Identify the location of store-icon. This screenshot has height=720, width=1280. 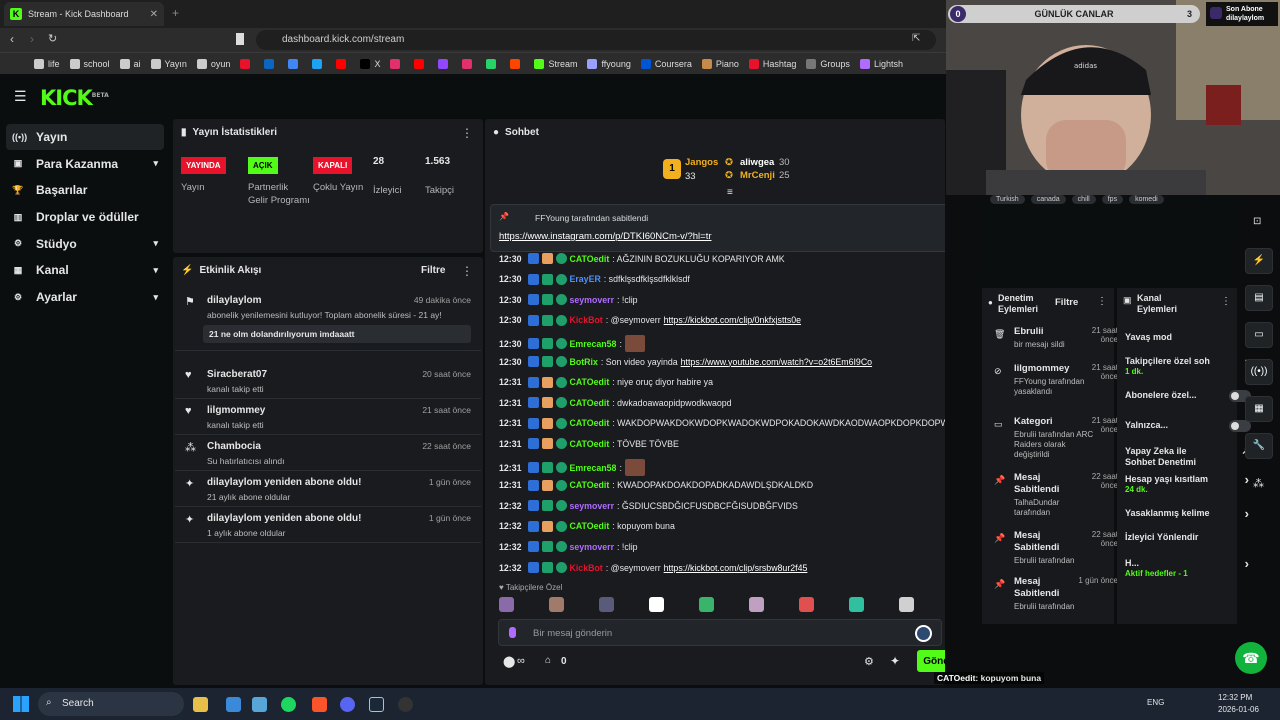
(233, 704).